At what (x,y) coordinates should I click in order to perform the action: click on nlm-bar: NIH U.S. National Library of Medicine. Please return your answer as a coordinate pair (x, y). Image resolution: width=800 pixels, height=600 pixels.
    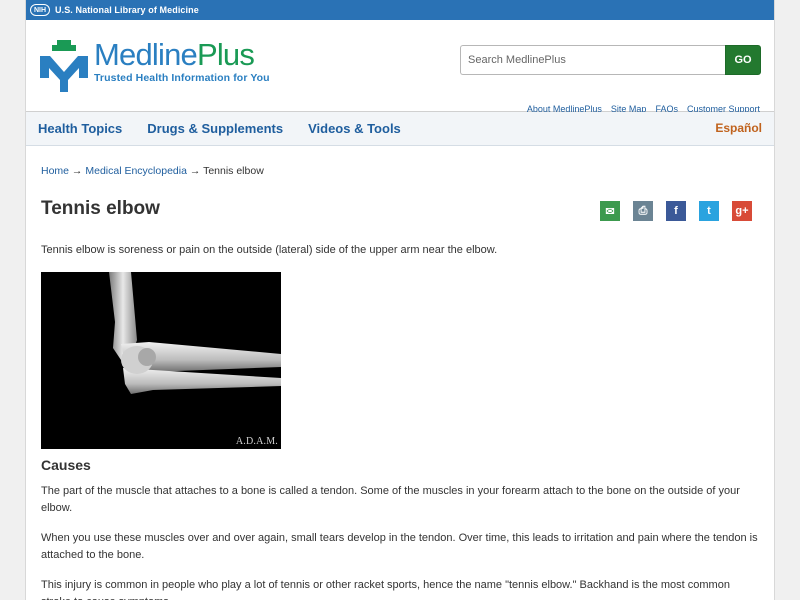
    Looking at the image, I should click on (400, 10).